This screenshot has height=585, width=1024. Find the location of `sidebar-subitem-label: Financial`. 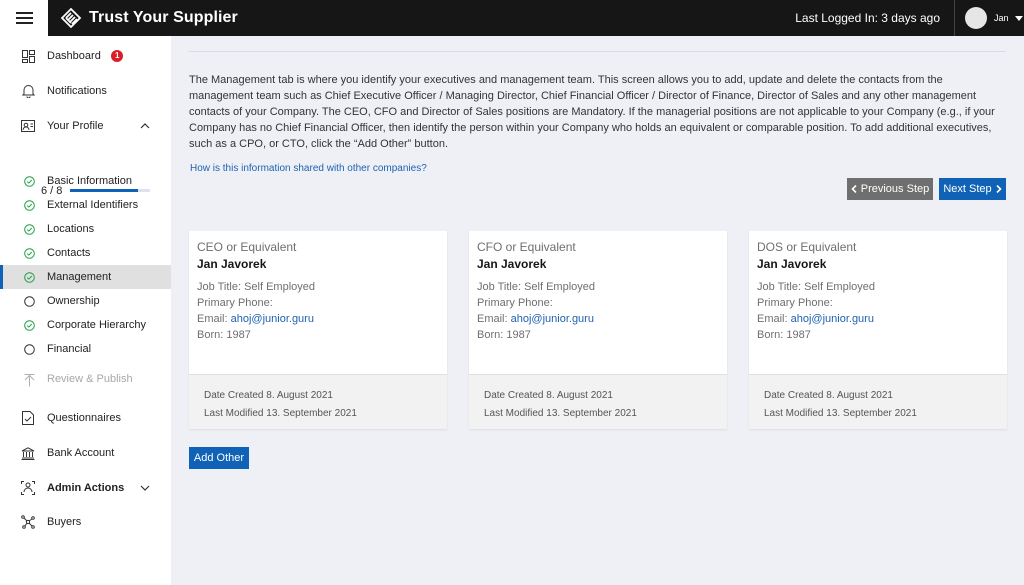

sidebar-subitem-label: Financial is located at coordinates (69, 349).